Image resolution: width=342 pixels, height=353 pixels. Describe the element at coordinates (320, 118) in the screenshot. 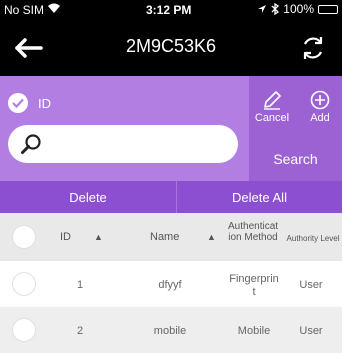

I see `add-label: Add` at that location.